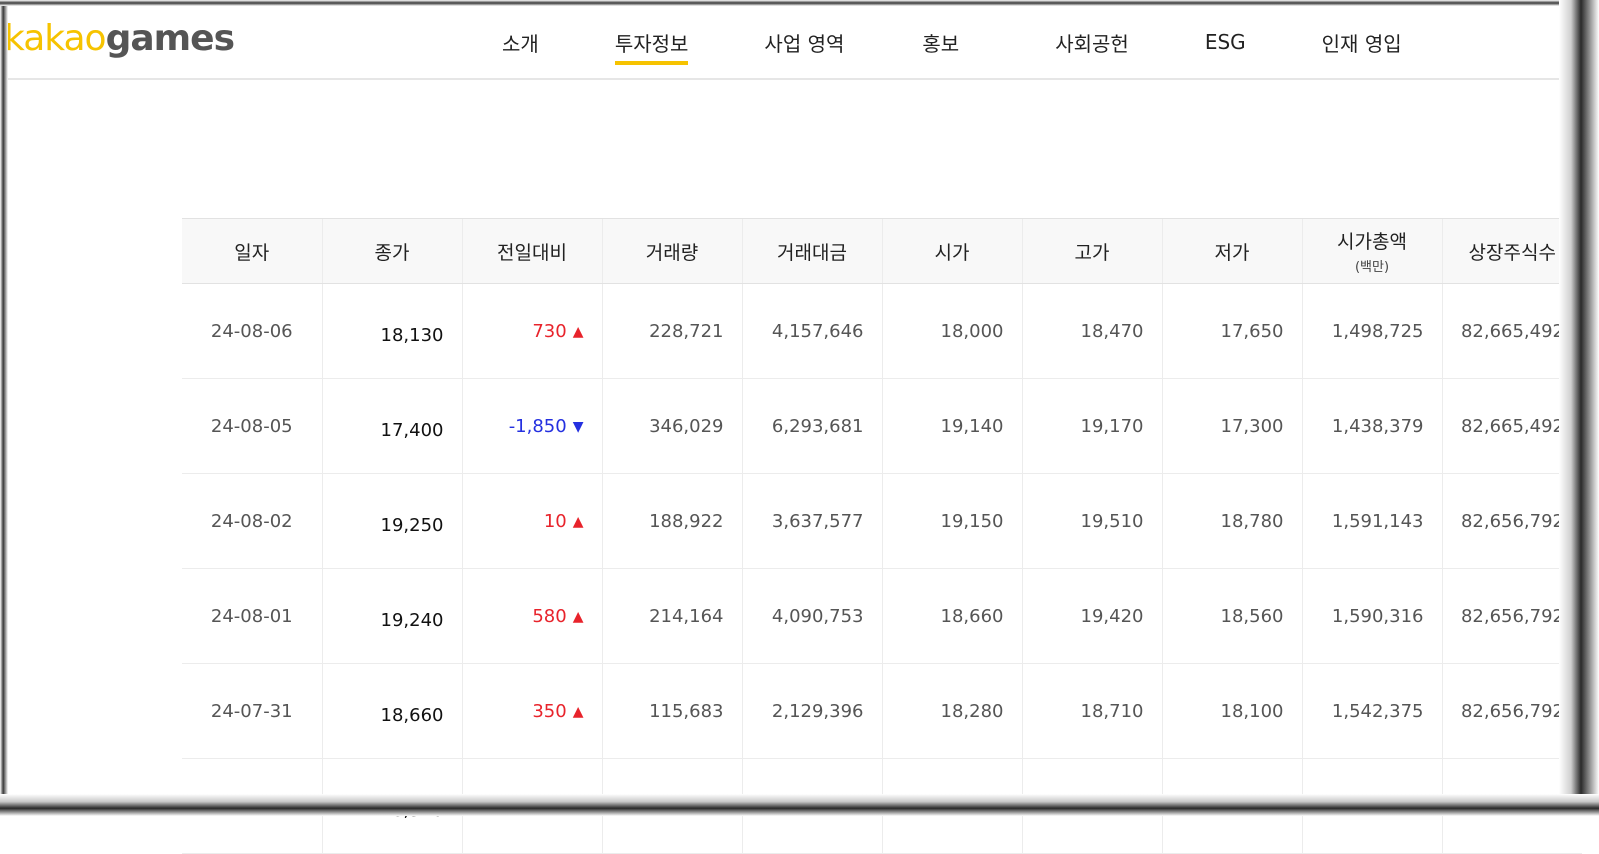 This screenshot has width=1599, height=854. What do you see at coordinates (671, 711) in the screenshot?
I see `cell-volume: 115,683` at bounding box center [671, 711].